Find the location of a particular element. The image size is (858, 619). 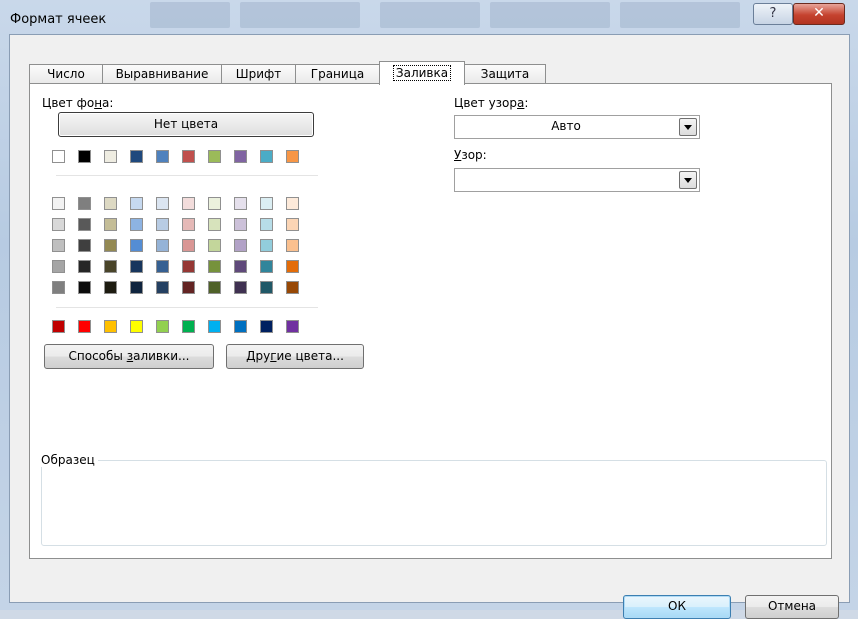

title-bar: Формат ячеек ? ✕ is located at coordinates (429, 17).